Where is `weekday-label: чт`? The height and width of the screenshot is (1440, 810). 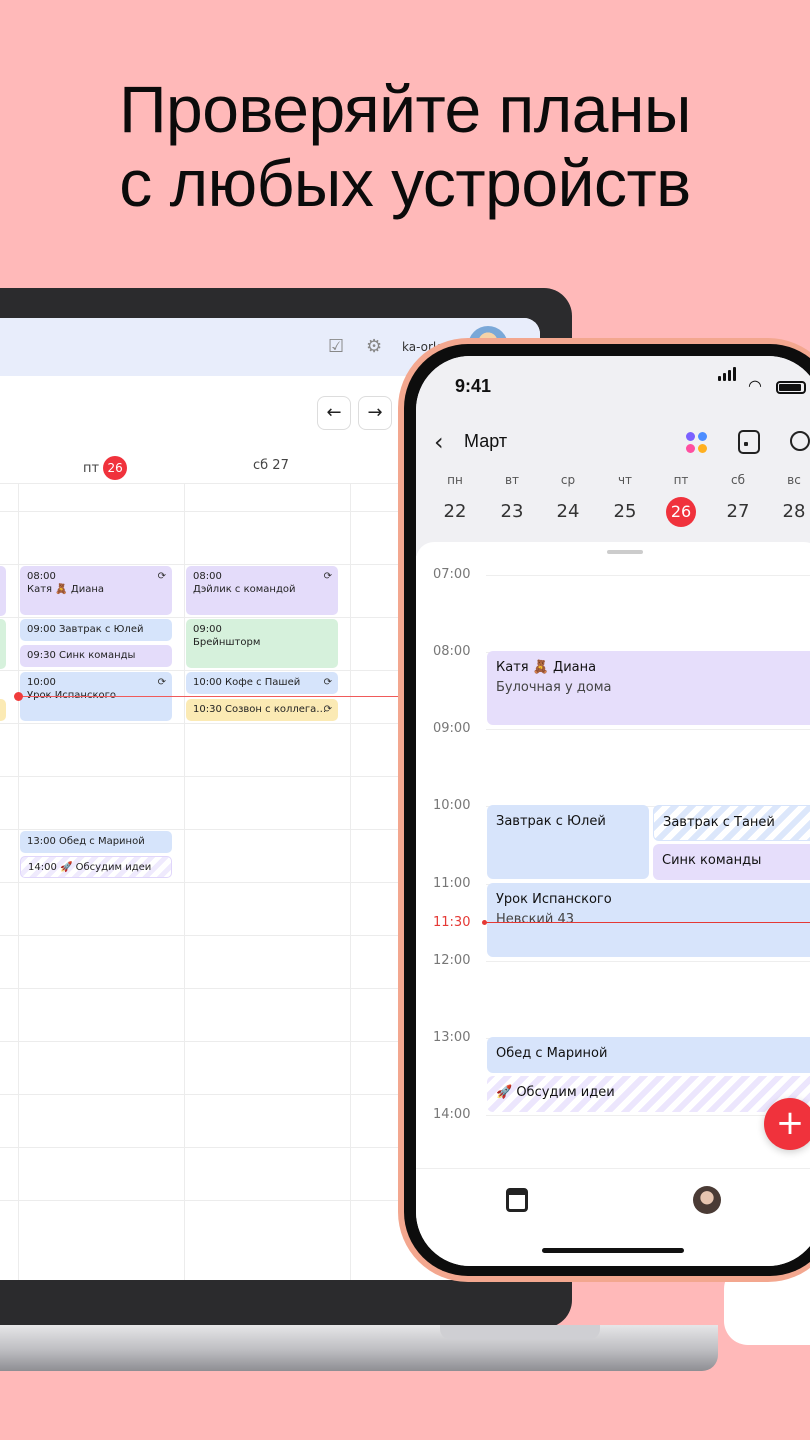
weekday-label: чт is located at coordinates (625, 480).